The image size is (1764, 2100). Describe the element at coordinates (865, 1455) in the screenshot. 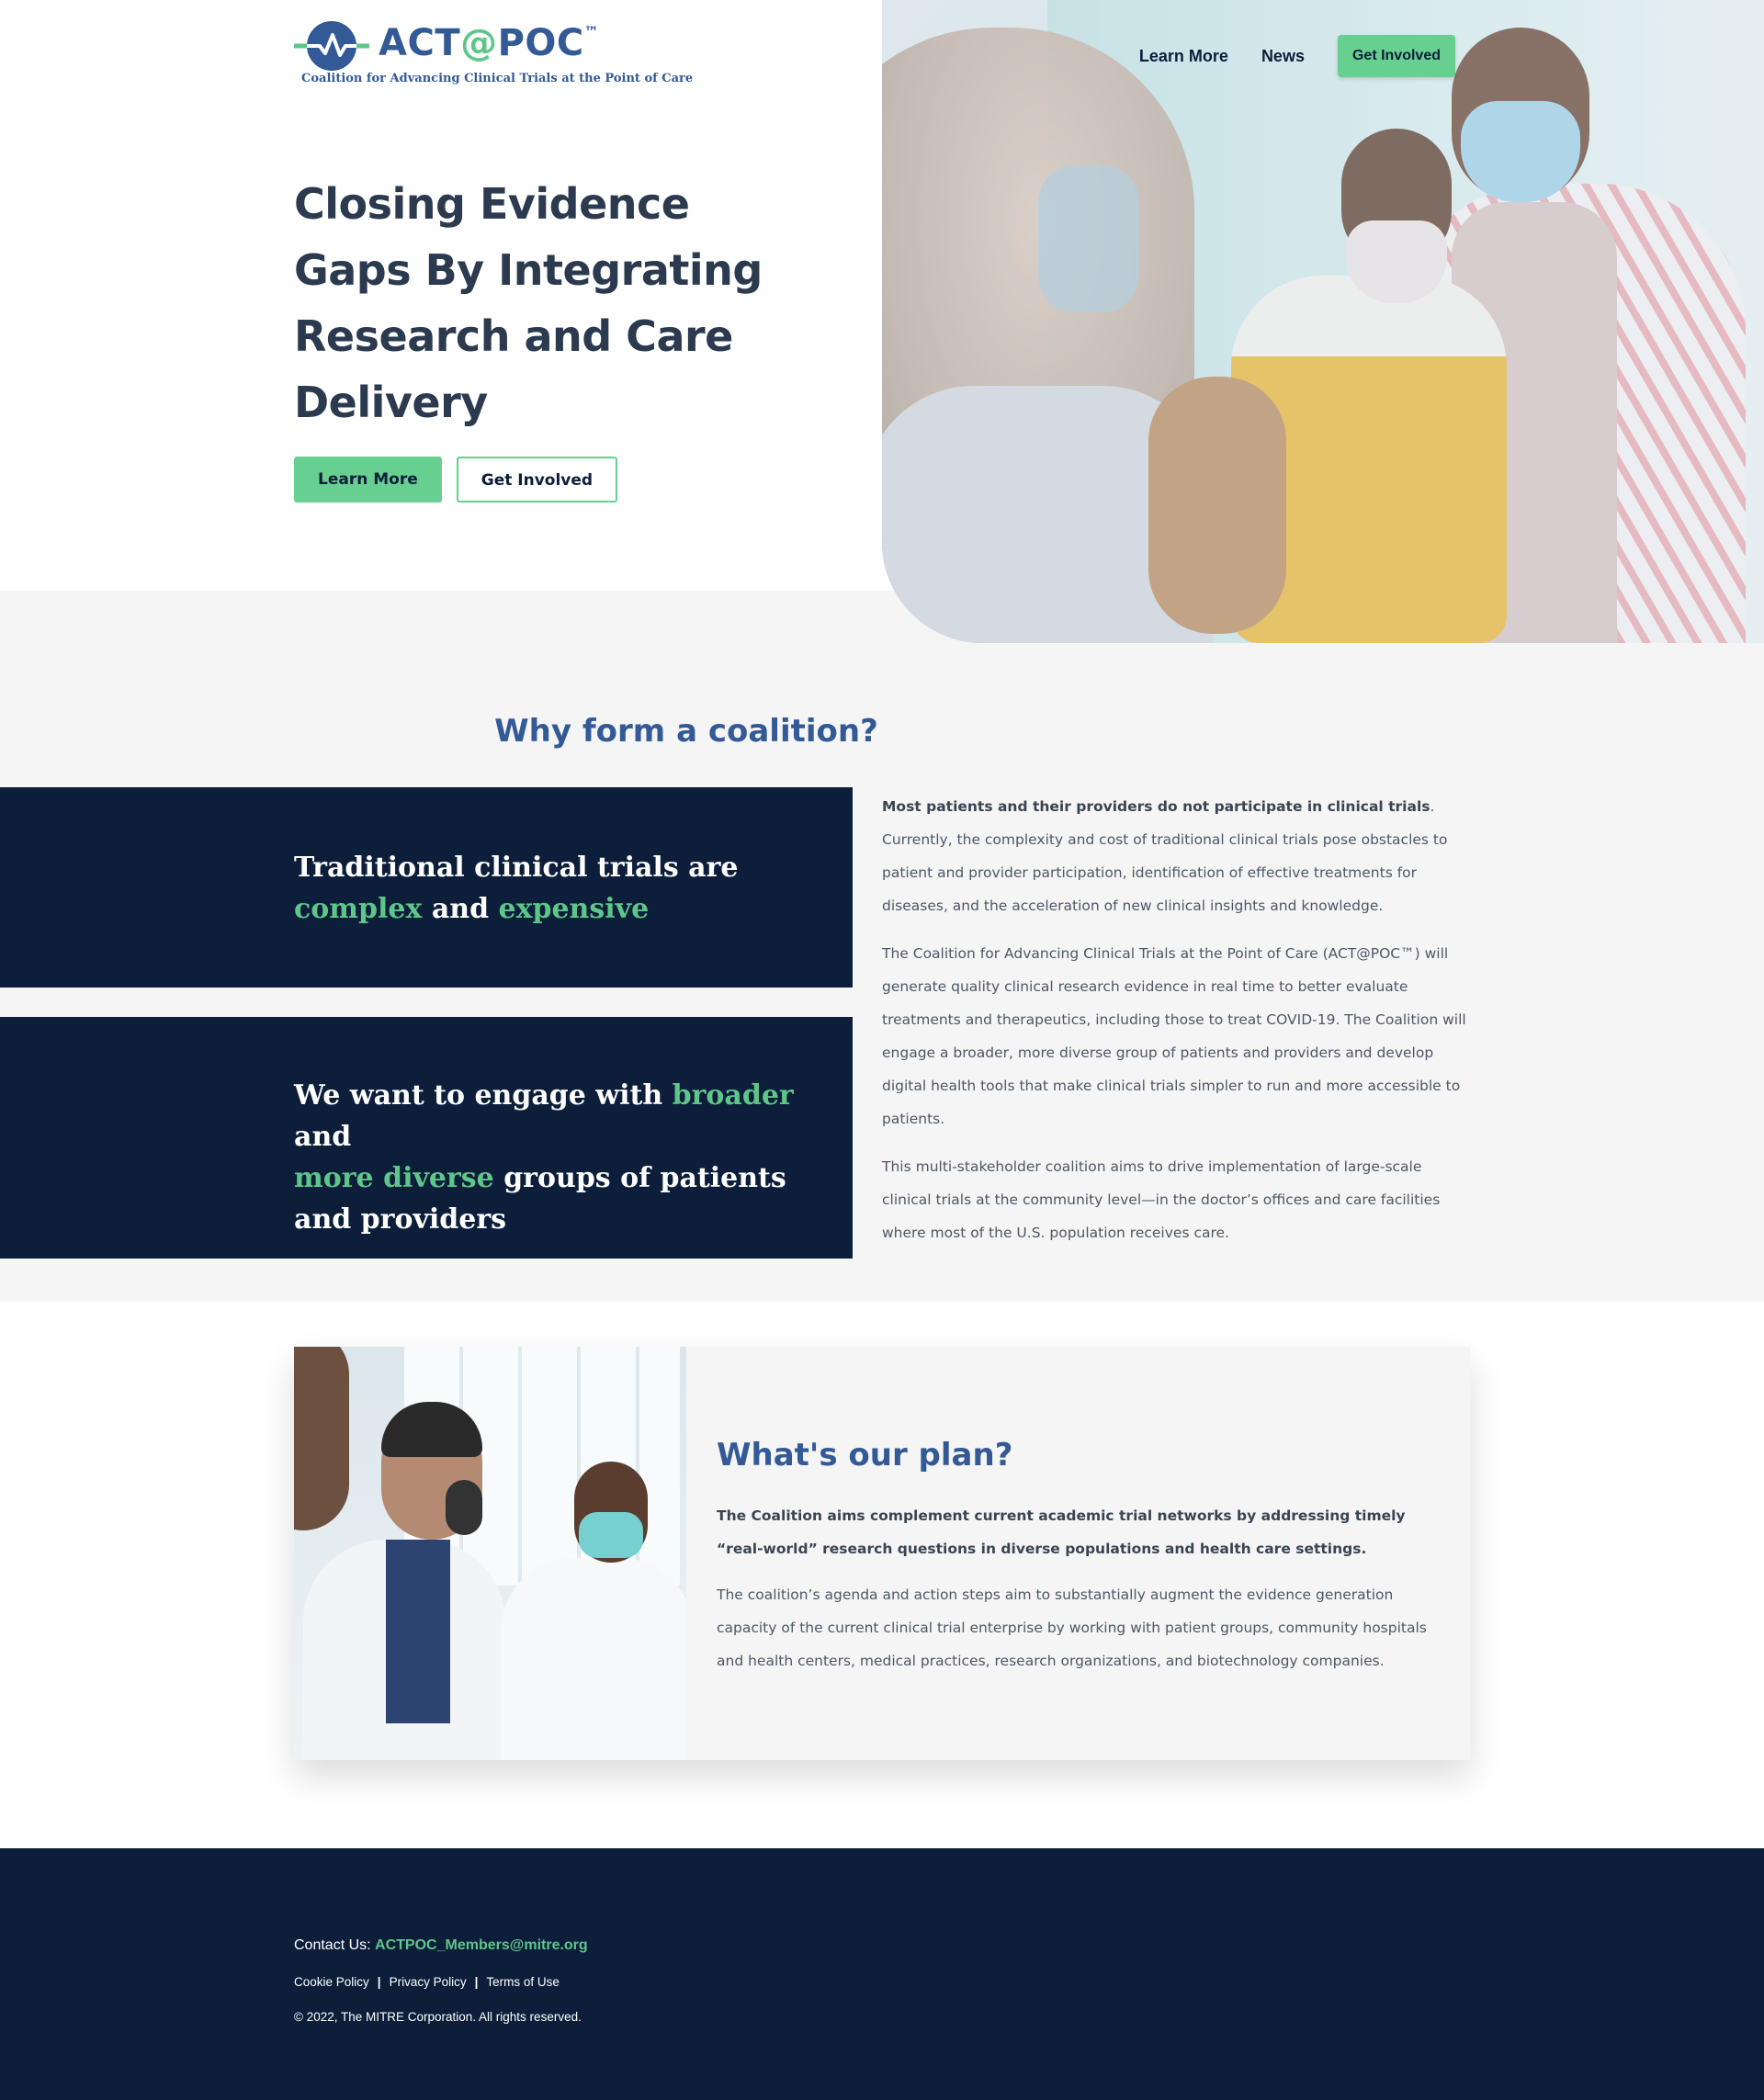

I see `plan-title: What's our plan?` at that location.